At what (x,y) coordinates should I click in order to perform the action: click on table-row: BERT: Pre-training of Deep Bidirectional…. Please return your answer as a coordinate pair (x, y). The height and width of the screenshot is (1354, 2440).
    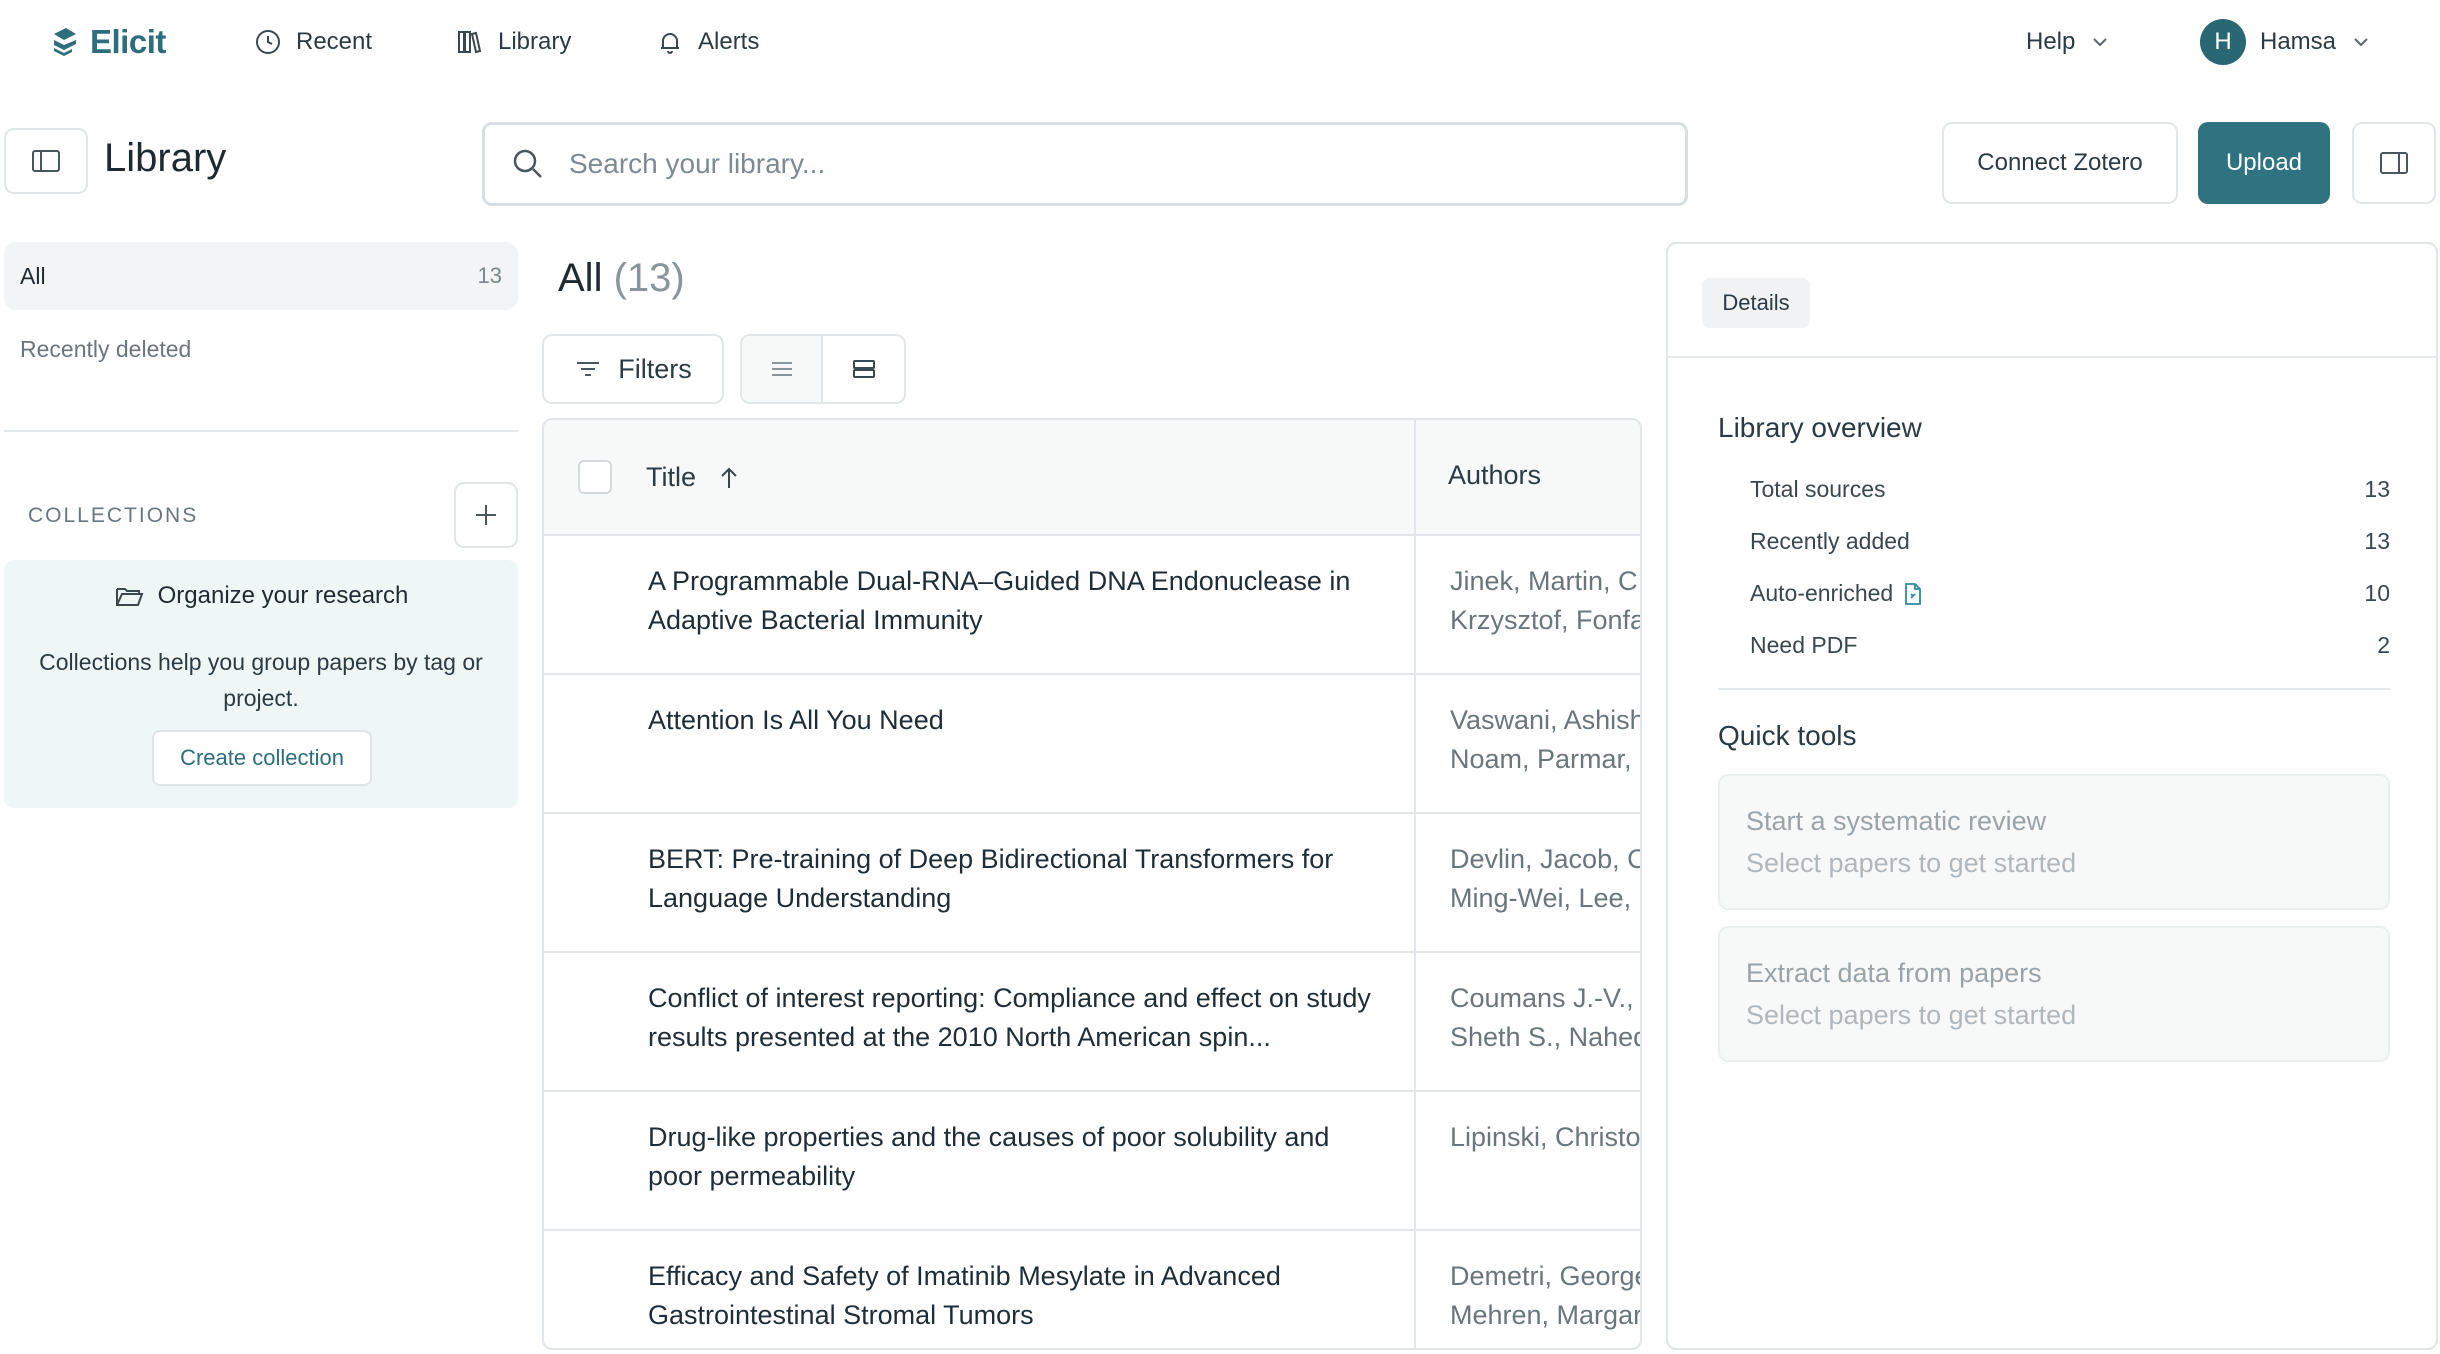
    Looking at the image, I should click on (1093, 883).